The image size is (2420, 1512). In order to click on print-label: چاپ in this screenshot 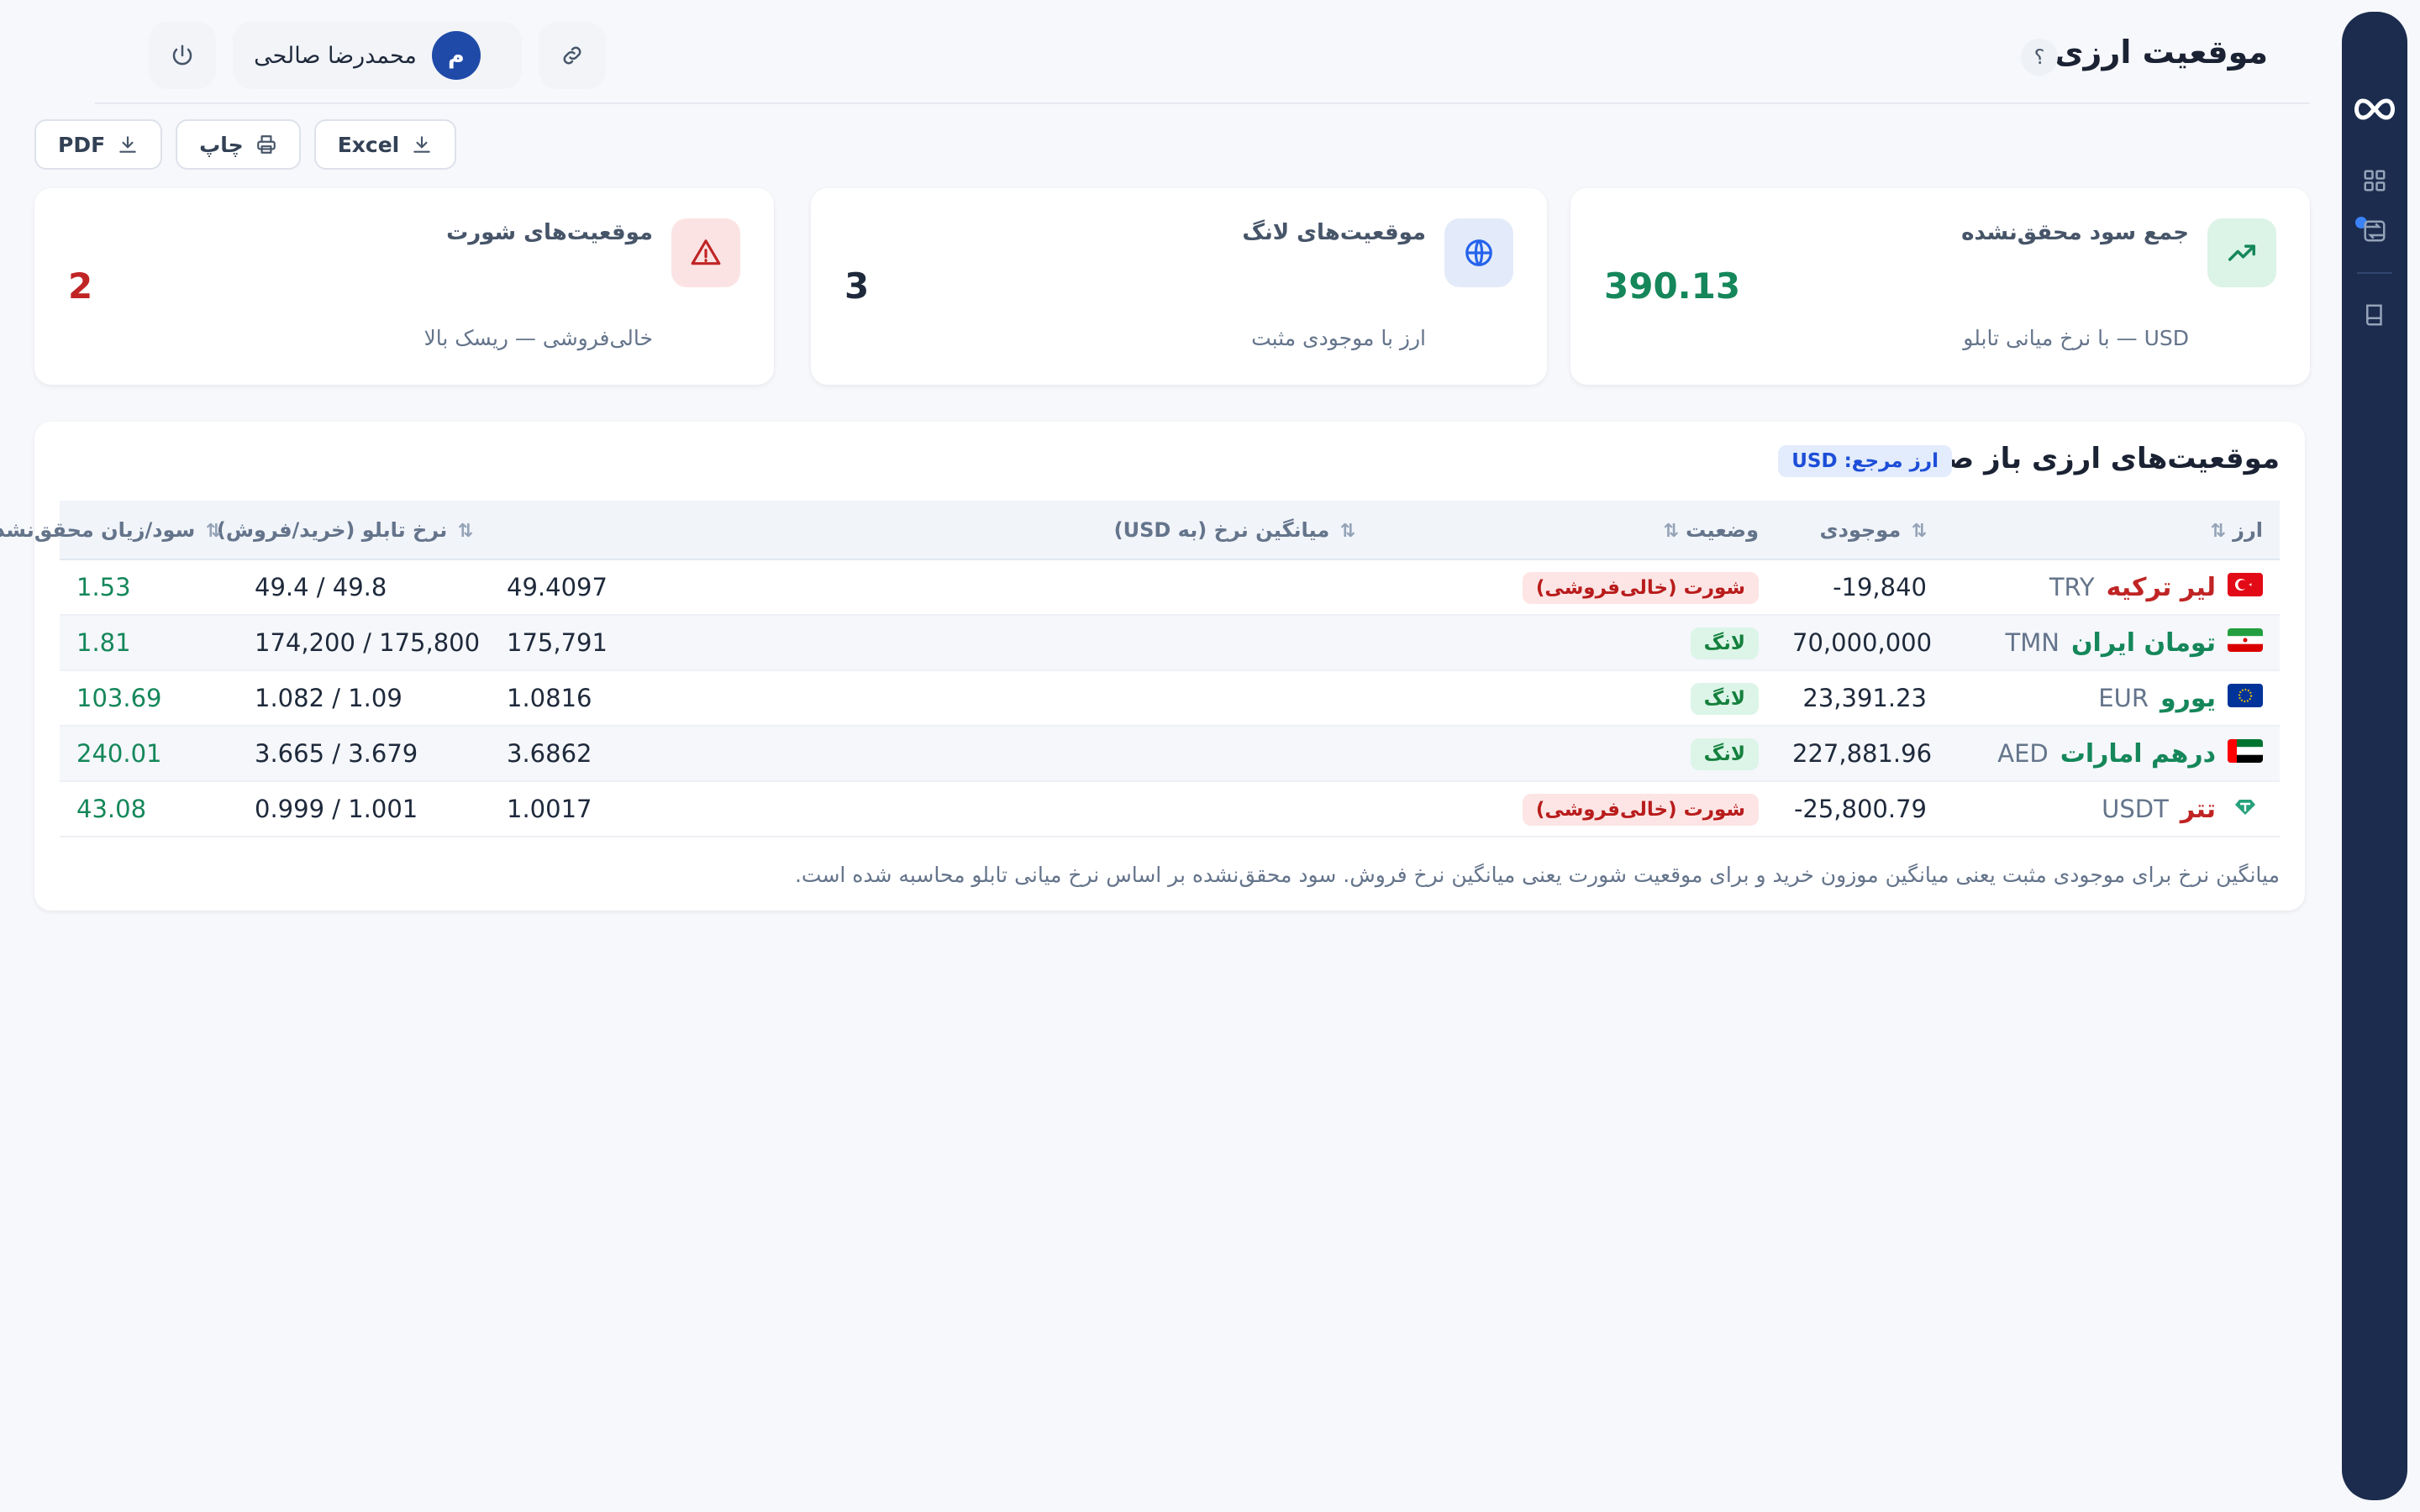, I will do `click(223, 144)`.